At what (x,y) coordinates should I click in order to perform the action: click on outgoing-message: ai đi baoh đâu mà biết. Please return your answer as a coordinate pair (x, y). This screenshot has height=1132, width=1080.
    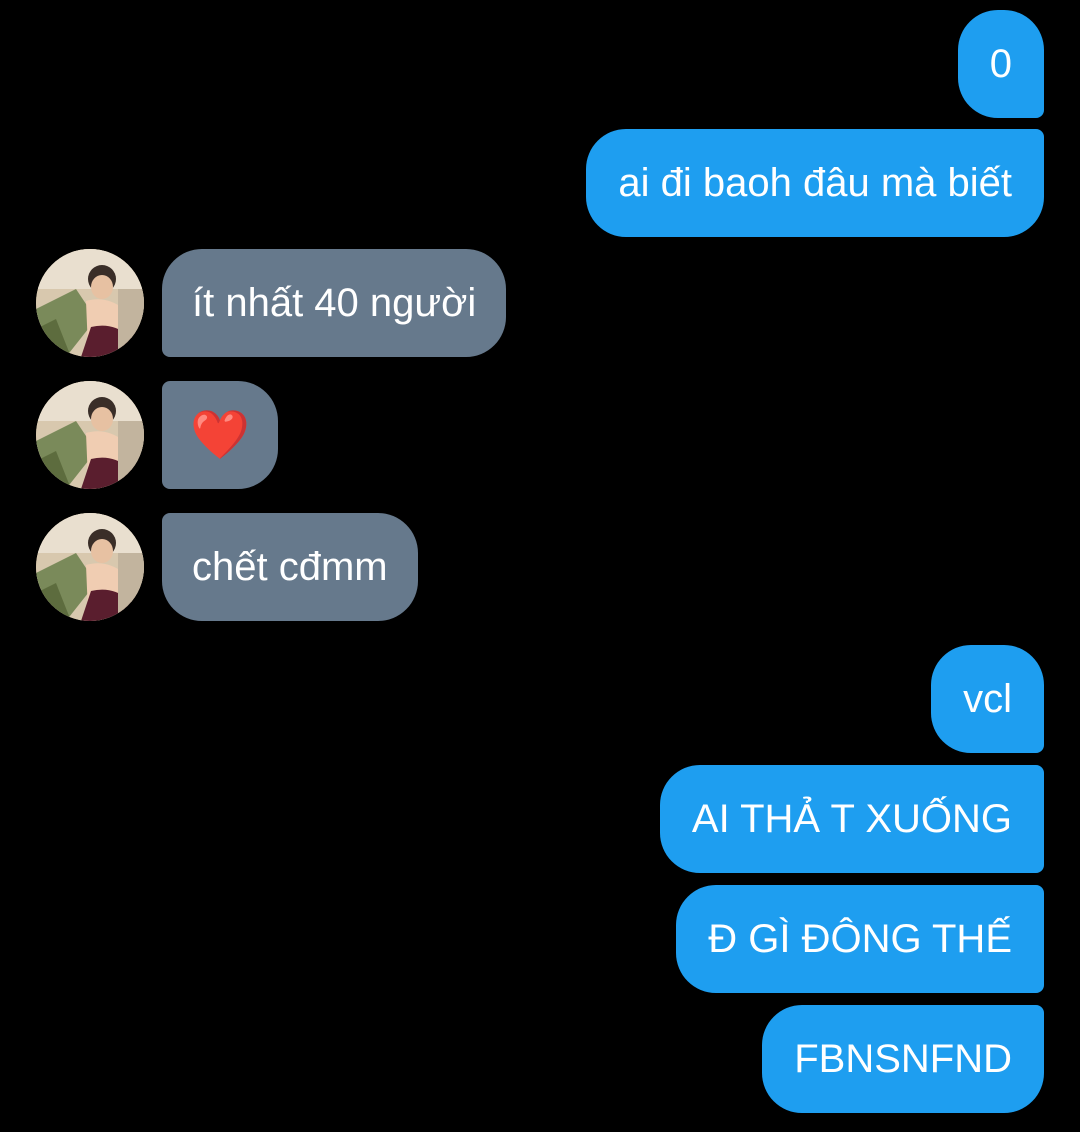
    Looking at the image, I should click on (815, 183).